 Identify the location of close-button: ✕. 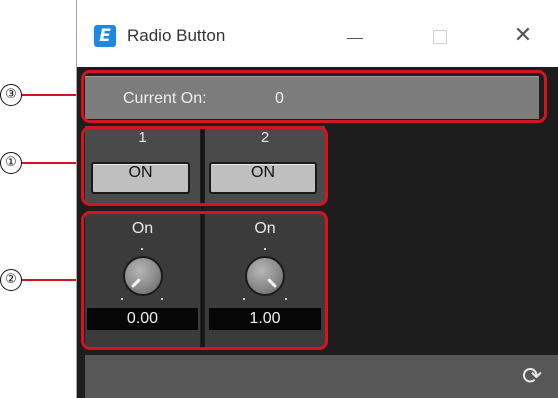
(523, 36).